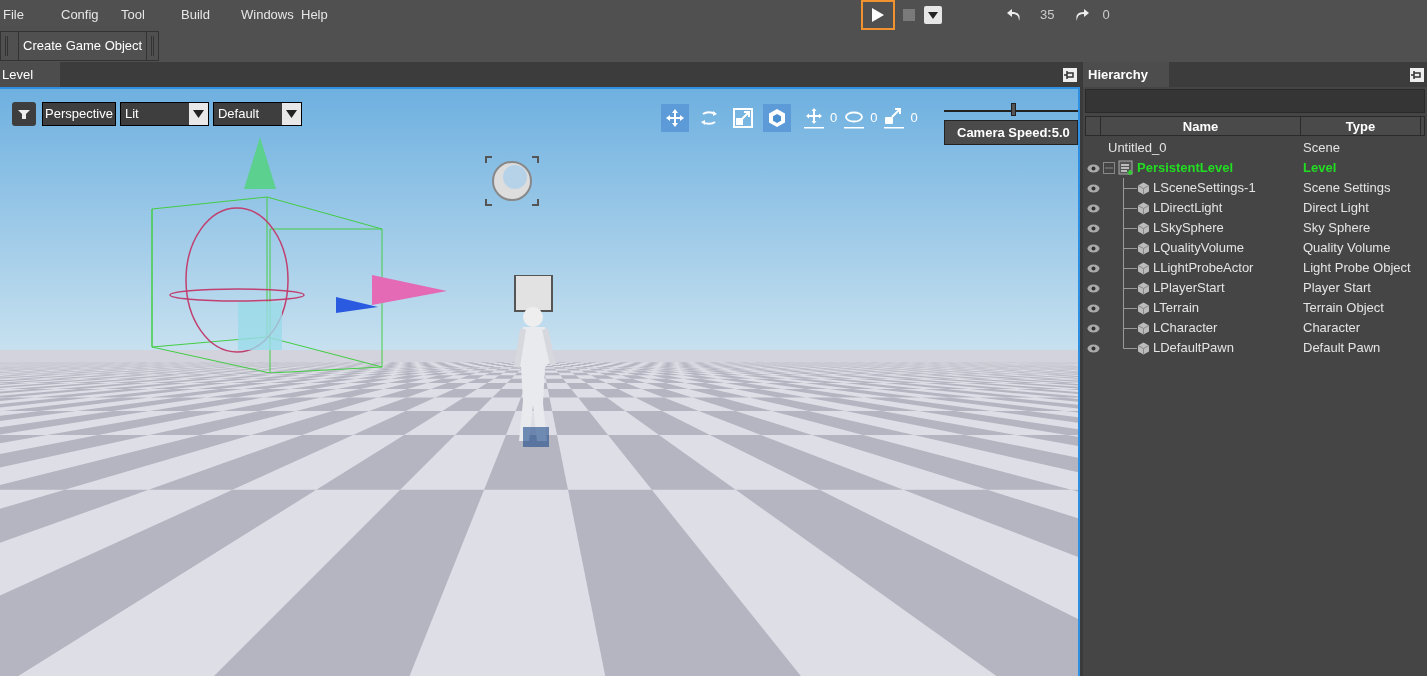 The image size is (1427, 676). Describe the element at coordinates (1357, 268) in the screenshot. I see `object-type: Light Probe Object` at that location.